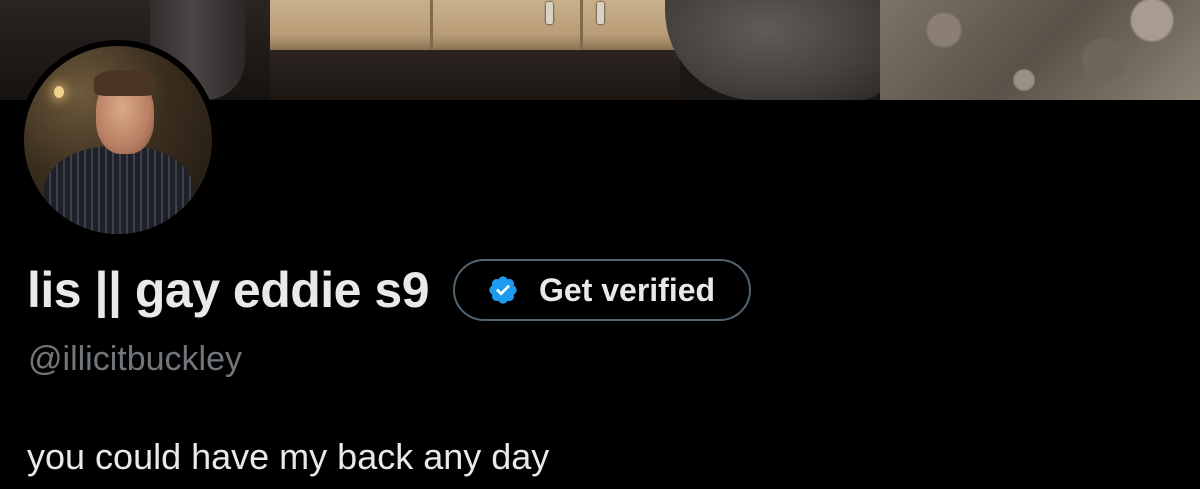 The width and height of the screenshot is (1200, 489). Describe the element at coordinates (125, 83) in the screenshot. I see `avatar-hair` at that location.